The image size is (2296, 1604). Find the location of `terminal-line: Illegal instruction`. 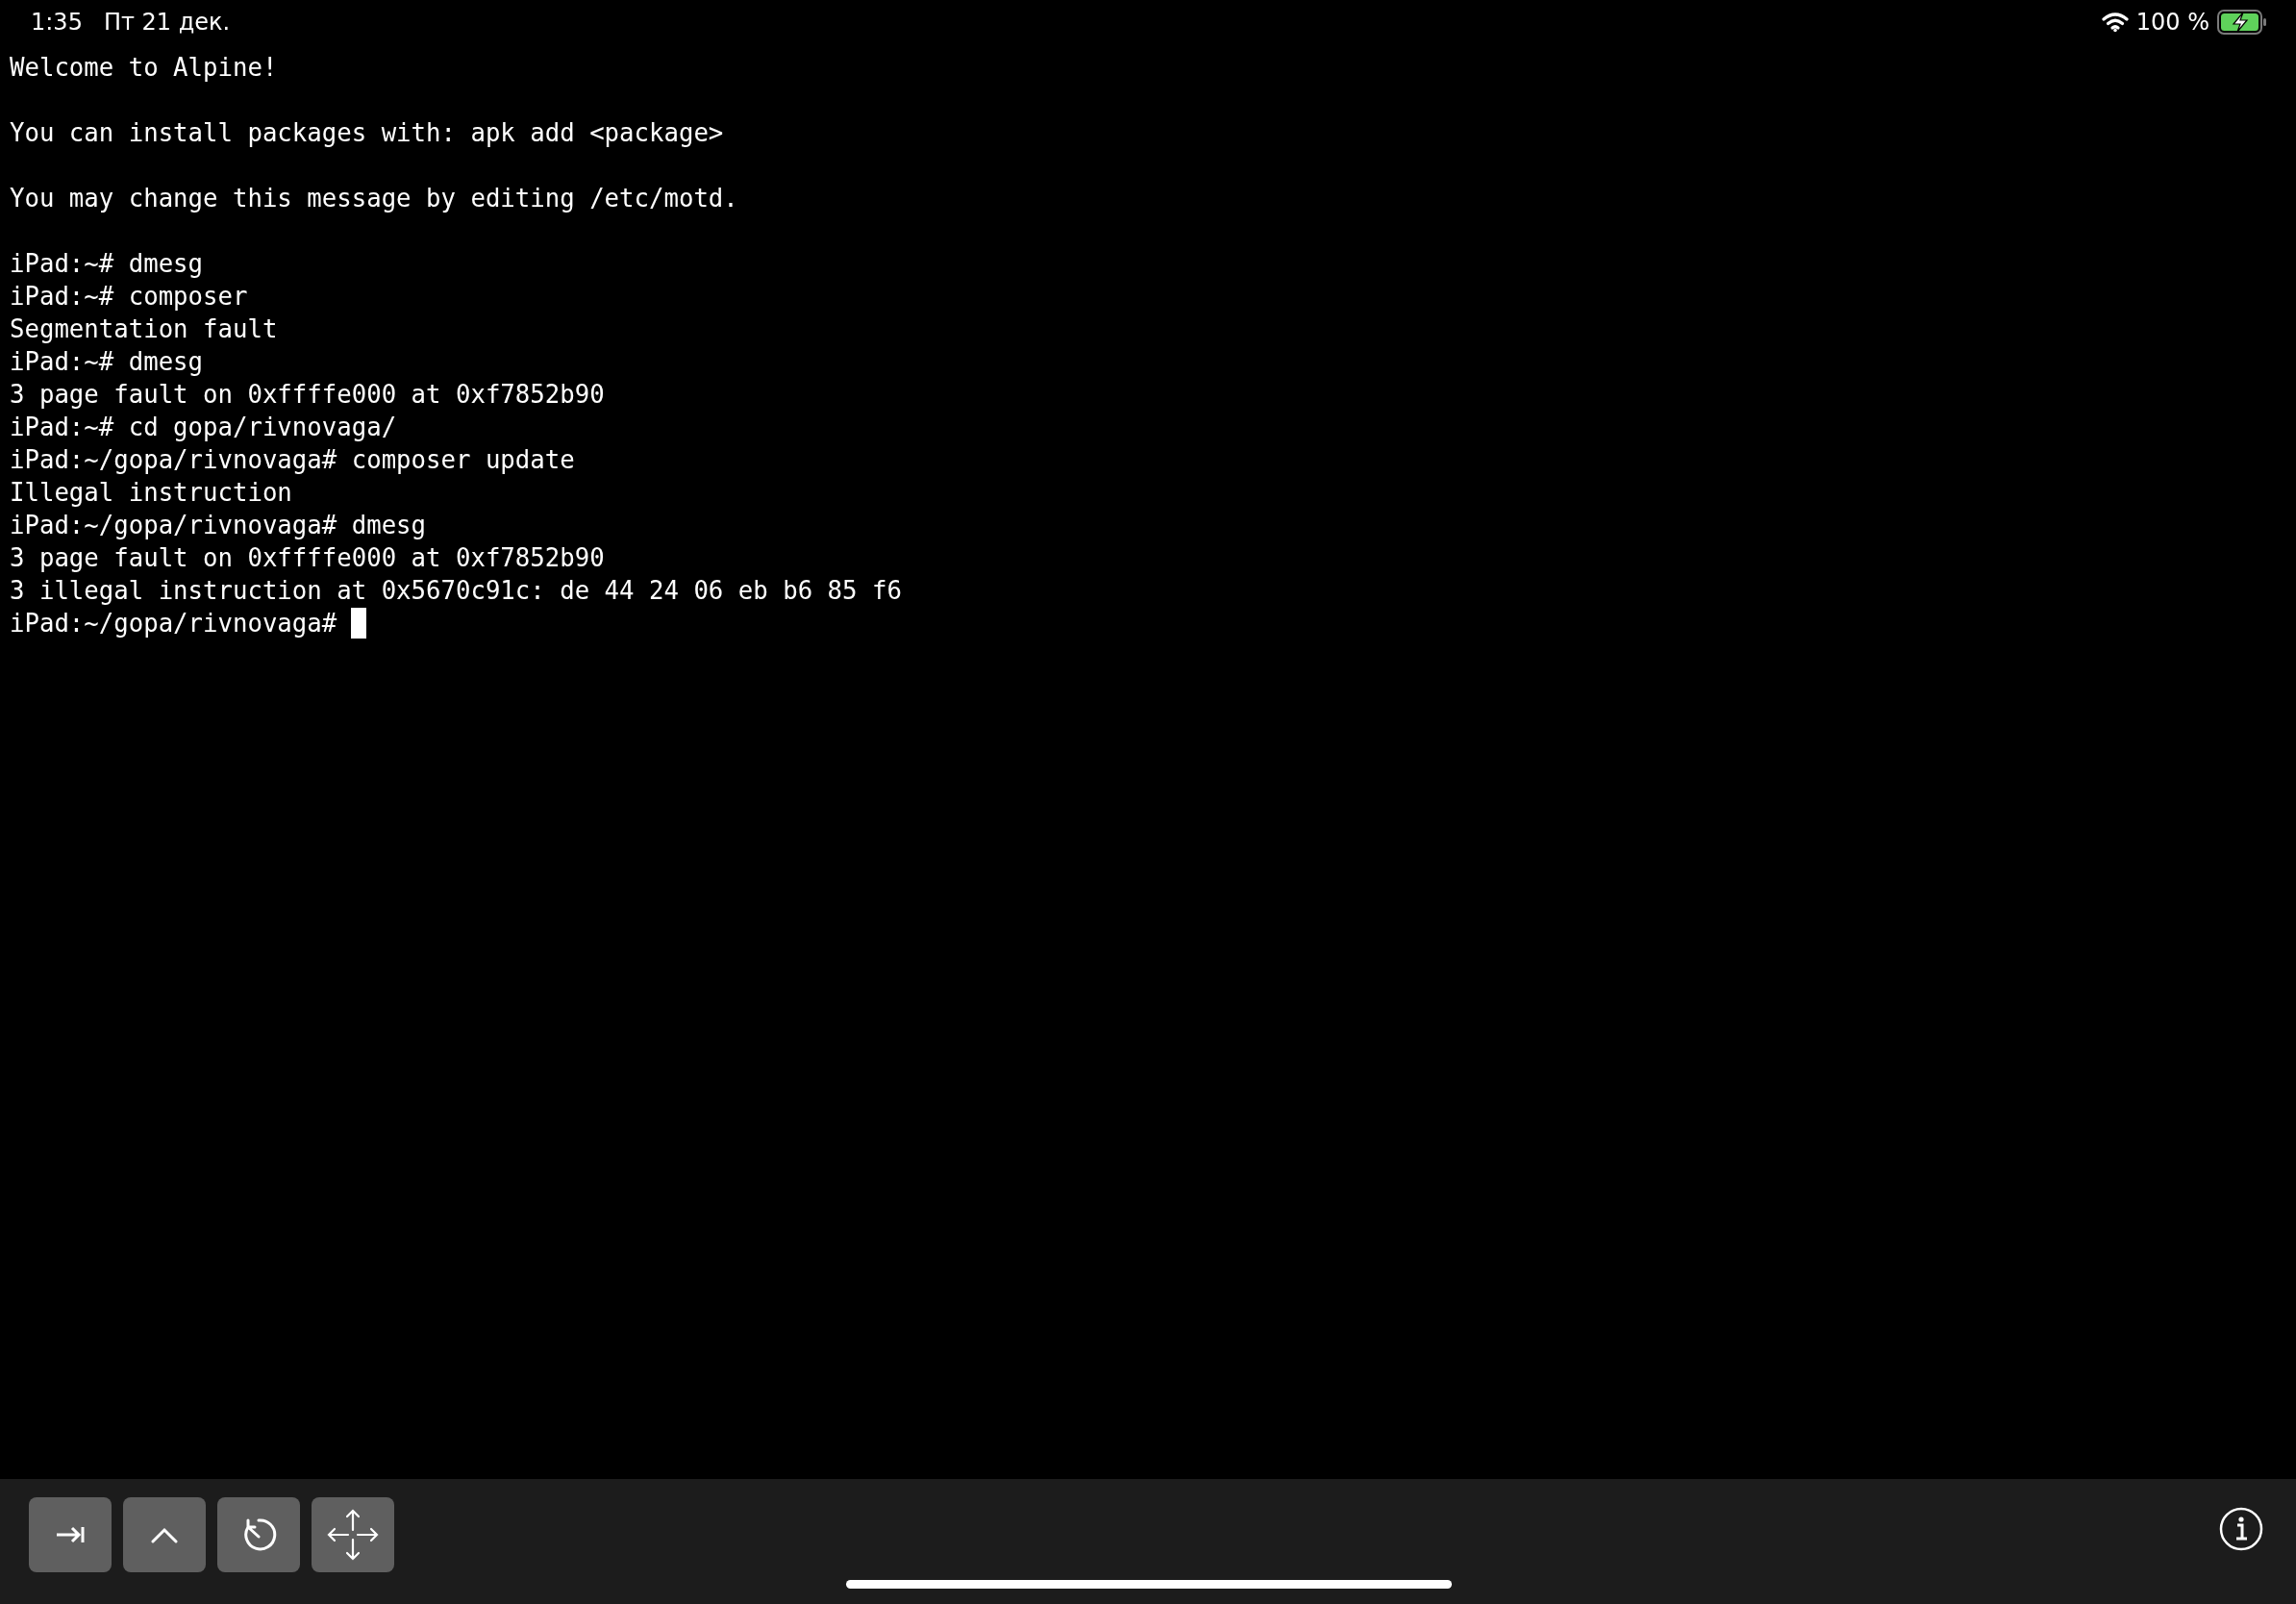

terminal-line: Illegal instruction is located at coordinates (151, 493).